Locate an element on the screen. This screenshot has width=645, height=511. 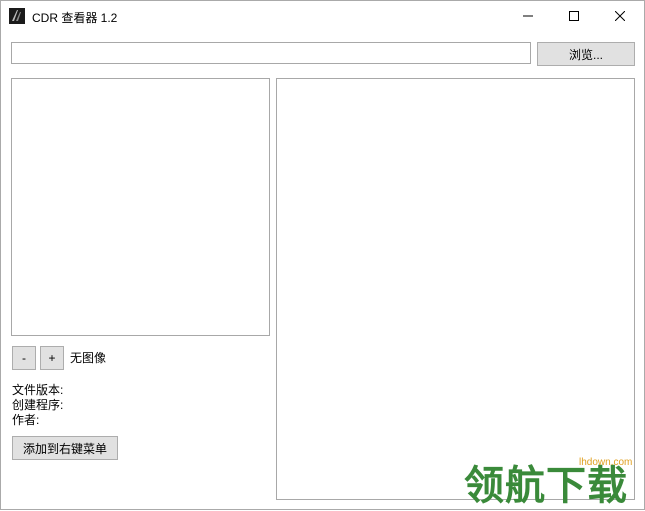
window-title: CDR 查看器 1.2 is located at coordinates (75, 18).